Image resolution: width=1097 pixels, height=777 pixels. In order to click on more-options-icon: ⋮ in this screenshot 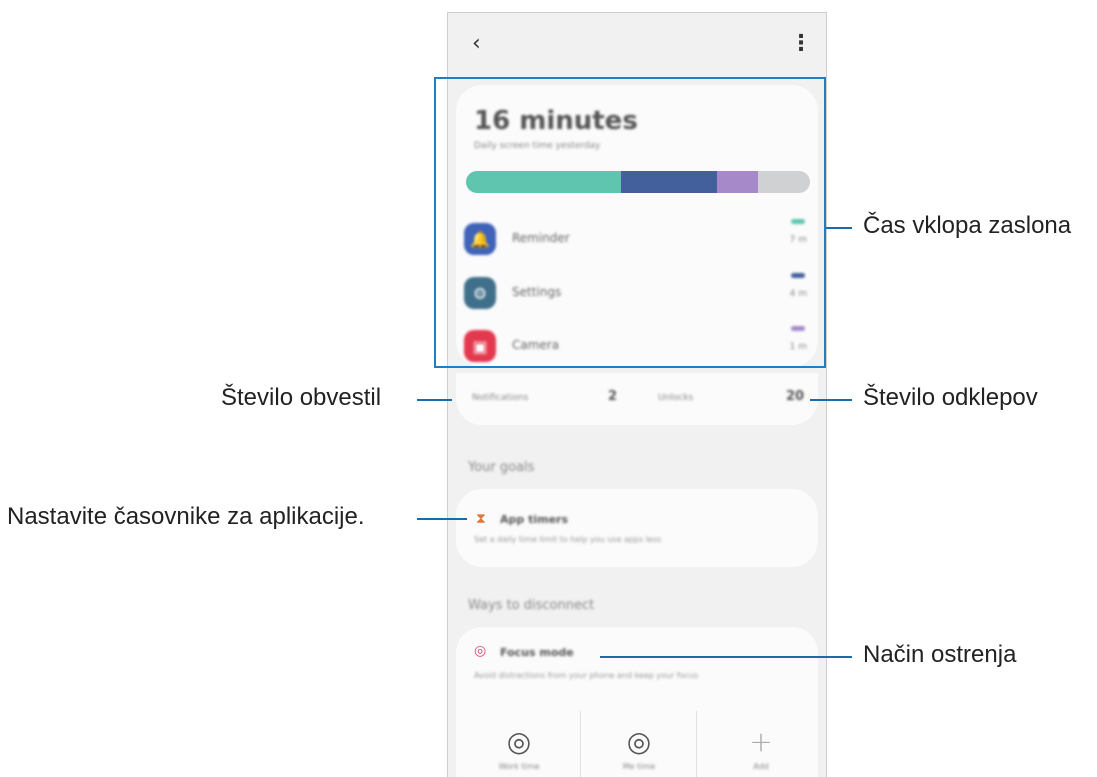, I will do `click(801, 44)`.